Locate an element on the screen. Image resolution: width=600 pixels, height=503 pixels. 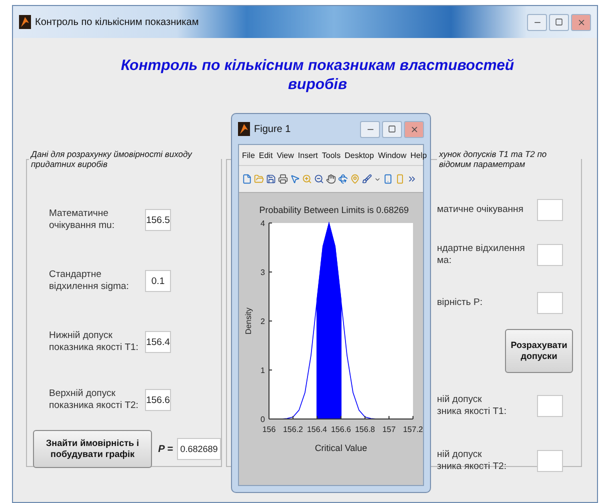
result-field: 0.682689 is located at coordinates (199, 449).